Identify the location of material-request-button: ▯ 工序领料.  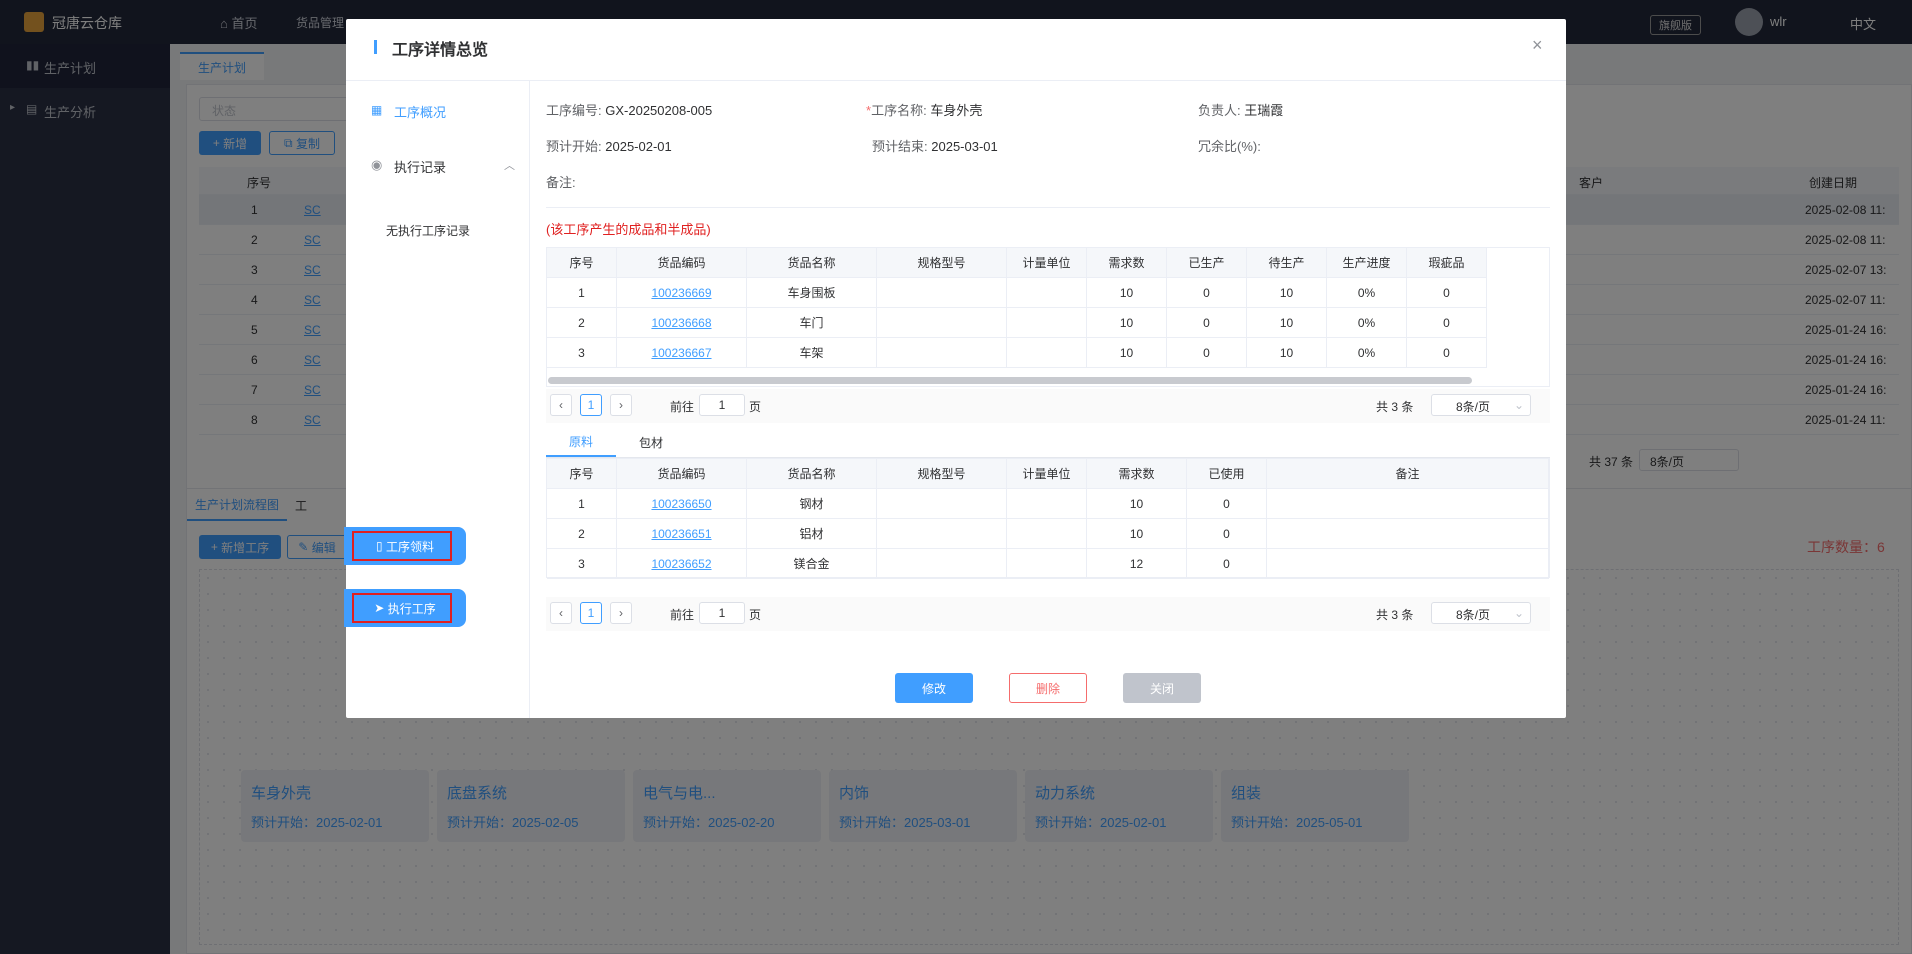
(405, 546).